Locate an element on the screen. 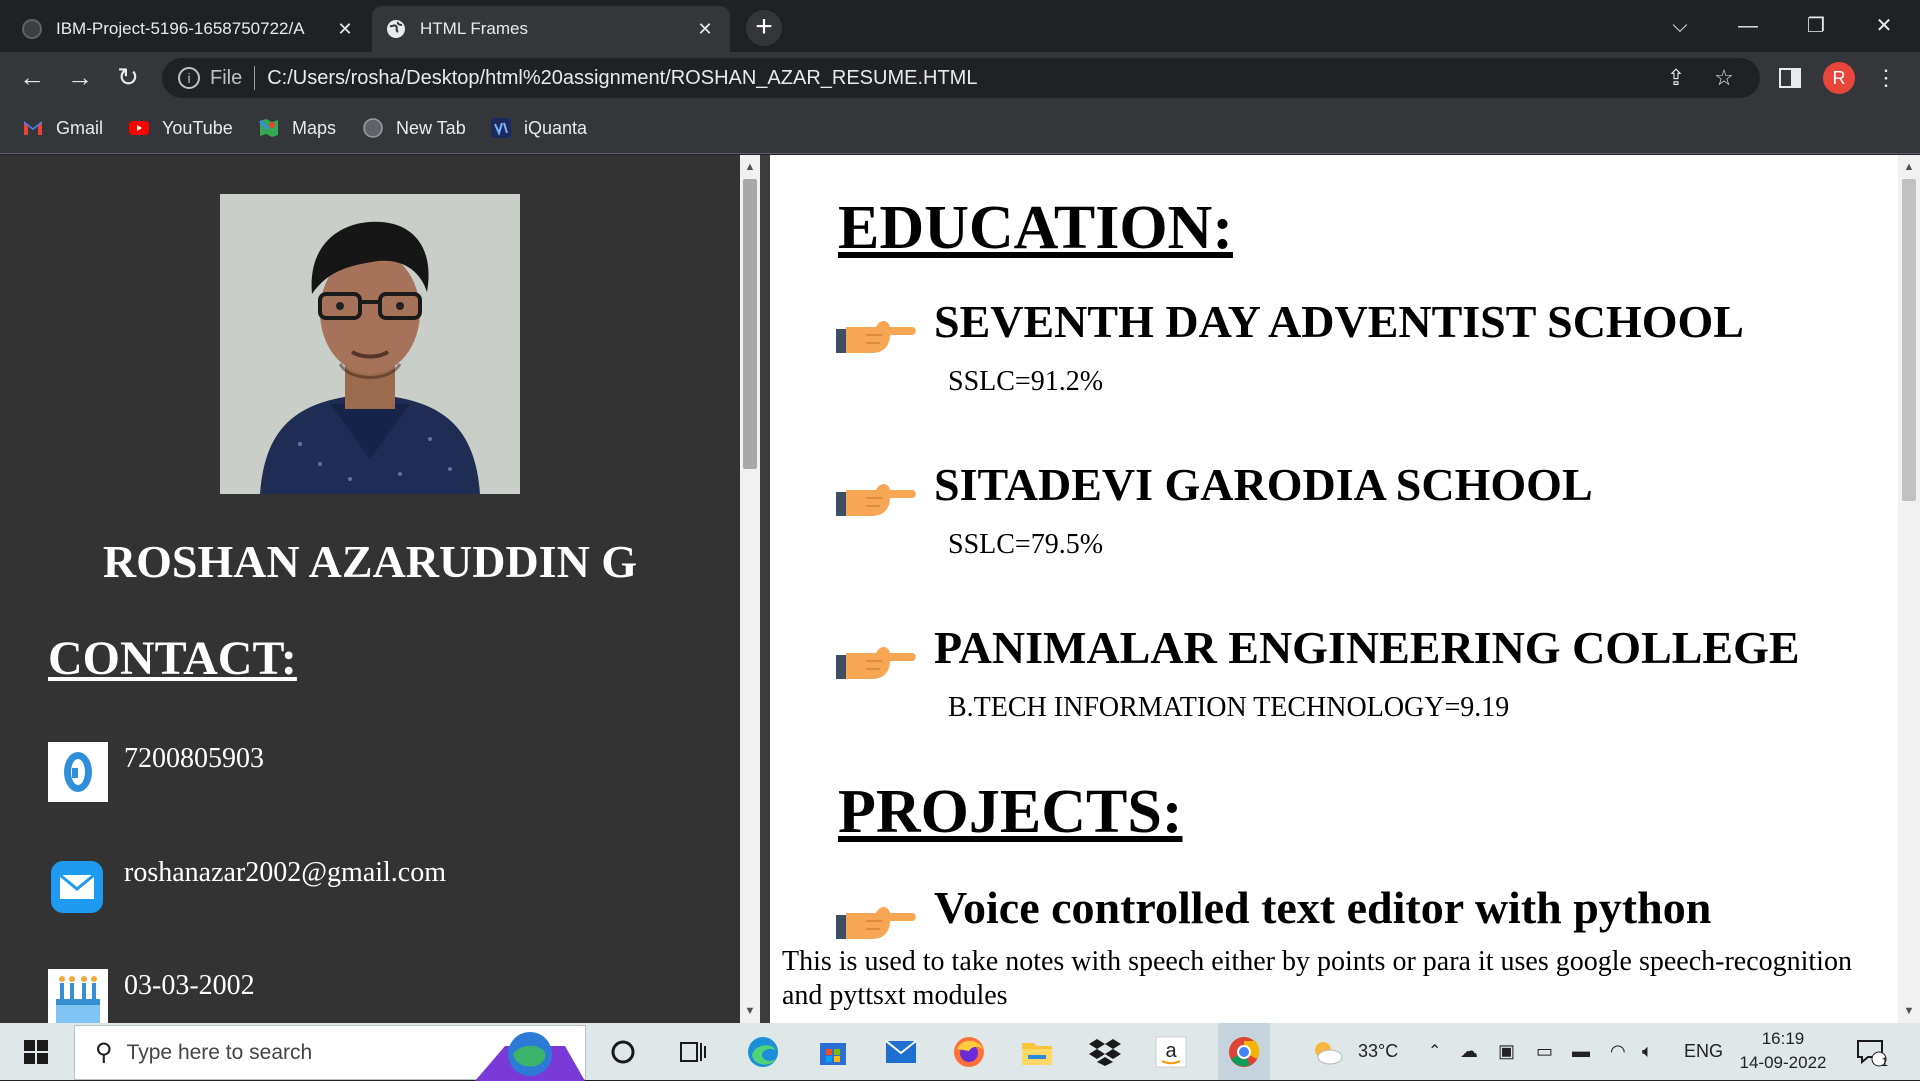 The height and width of the screenshot is (1081, 1920). notification-count: 1 is located at coordinates (1884, 1062).